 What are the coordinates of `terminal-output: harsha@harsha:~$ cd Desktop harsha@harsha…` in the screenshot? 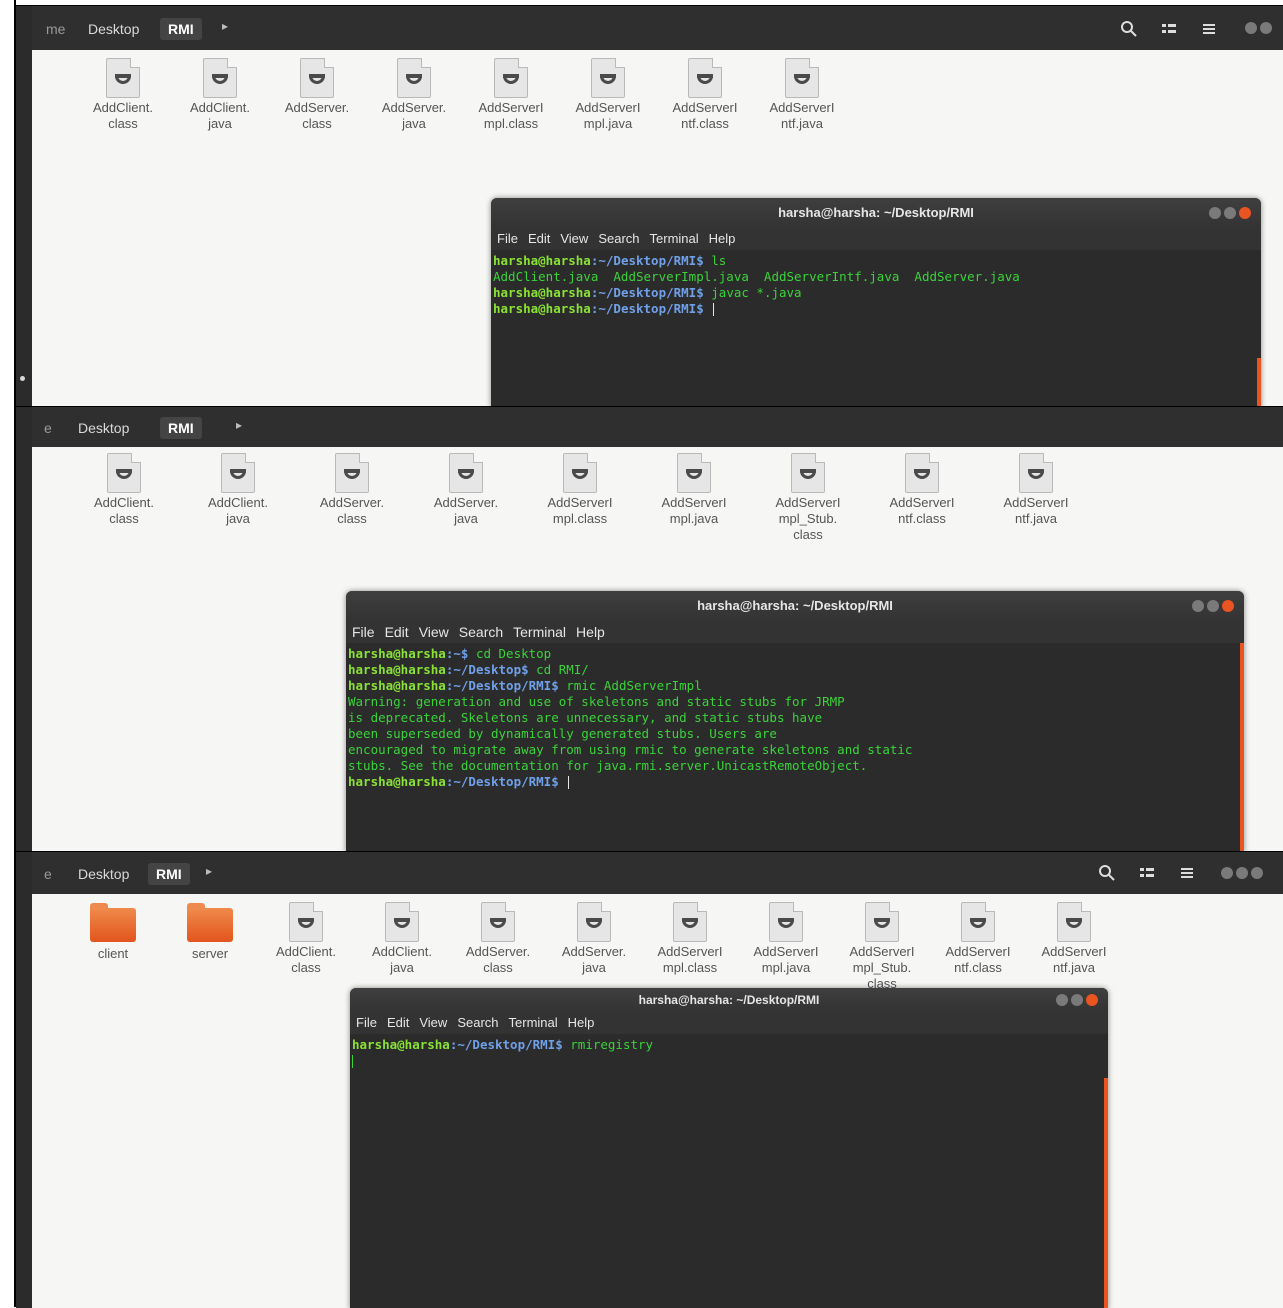 It's located at (795, 718).